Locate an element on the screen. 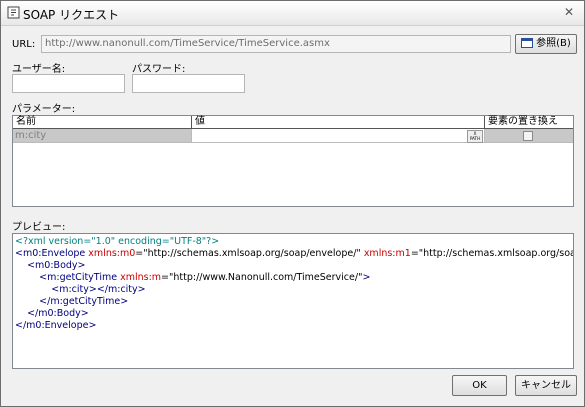 The width and height of the screenshot is (585, 407). password-label: パスワード: is located at coordinates (159, 69).